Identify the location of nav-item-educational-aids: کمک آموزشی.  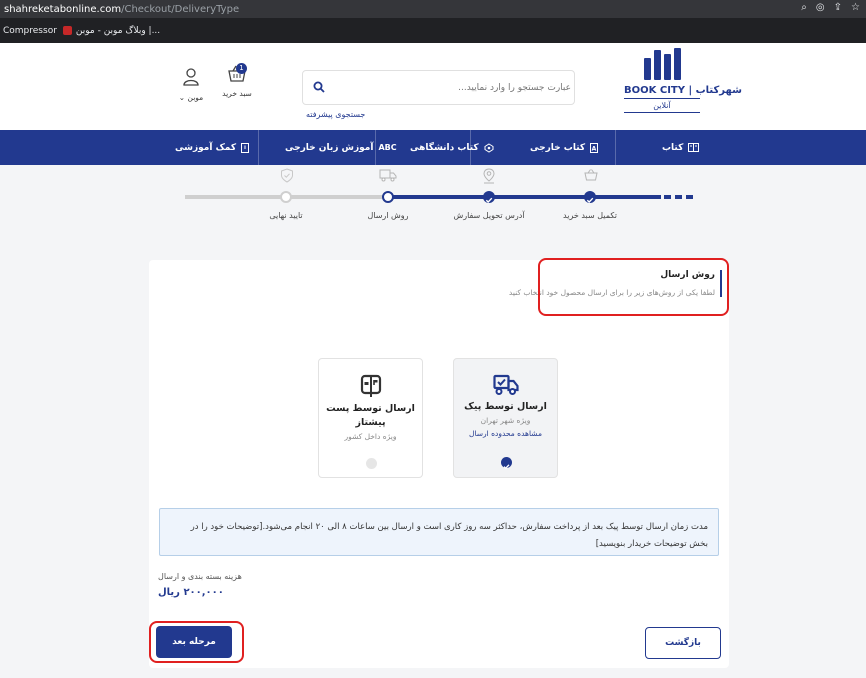
(212, 147).